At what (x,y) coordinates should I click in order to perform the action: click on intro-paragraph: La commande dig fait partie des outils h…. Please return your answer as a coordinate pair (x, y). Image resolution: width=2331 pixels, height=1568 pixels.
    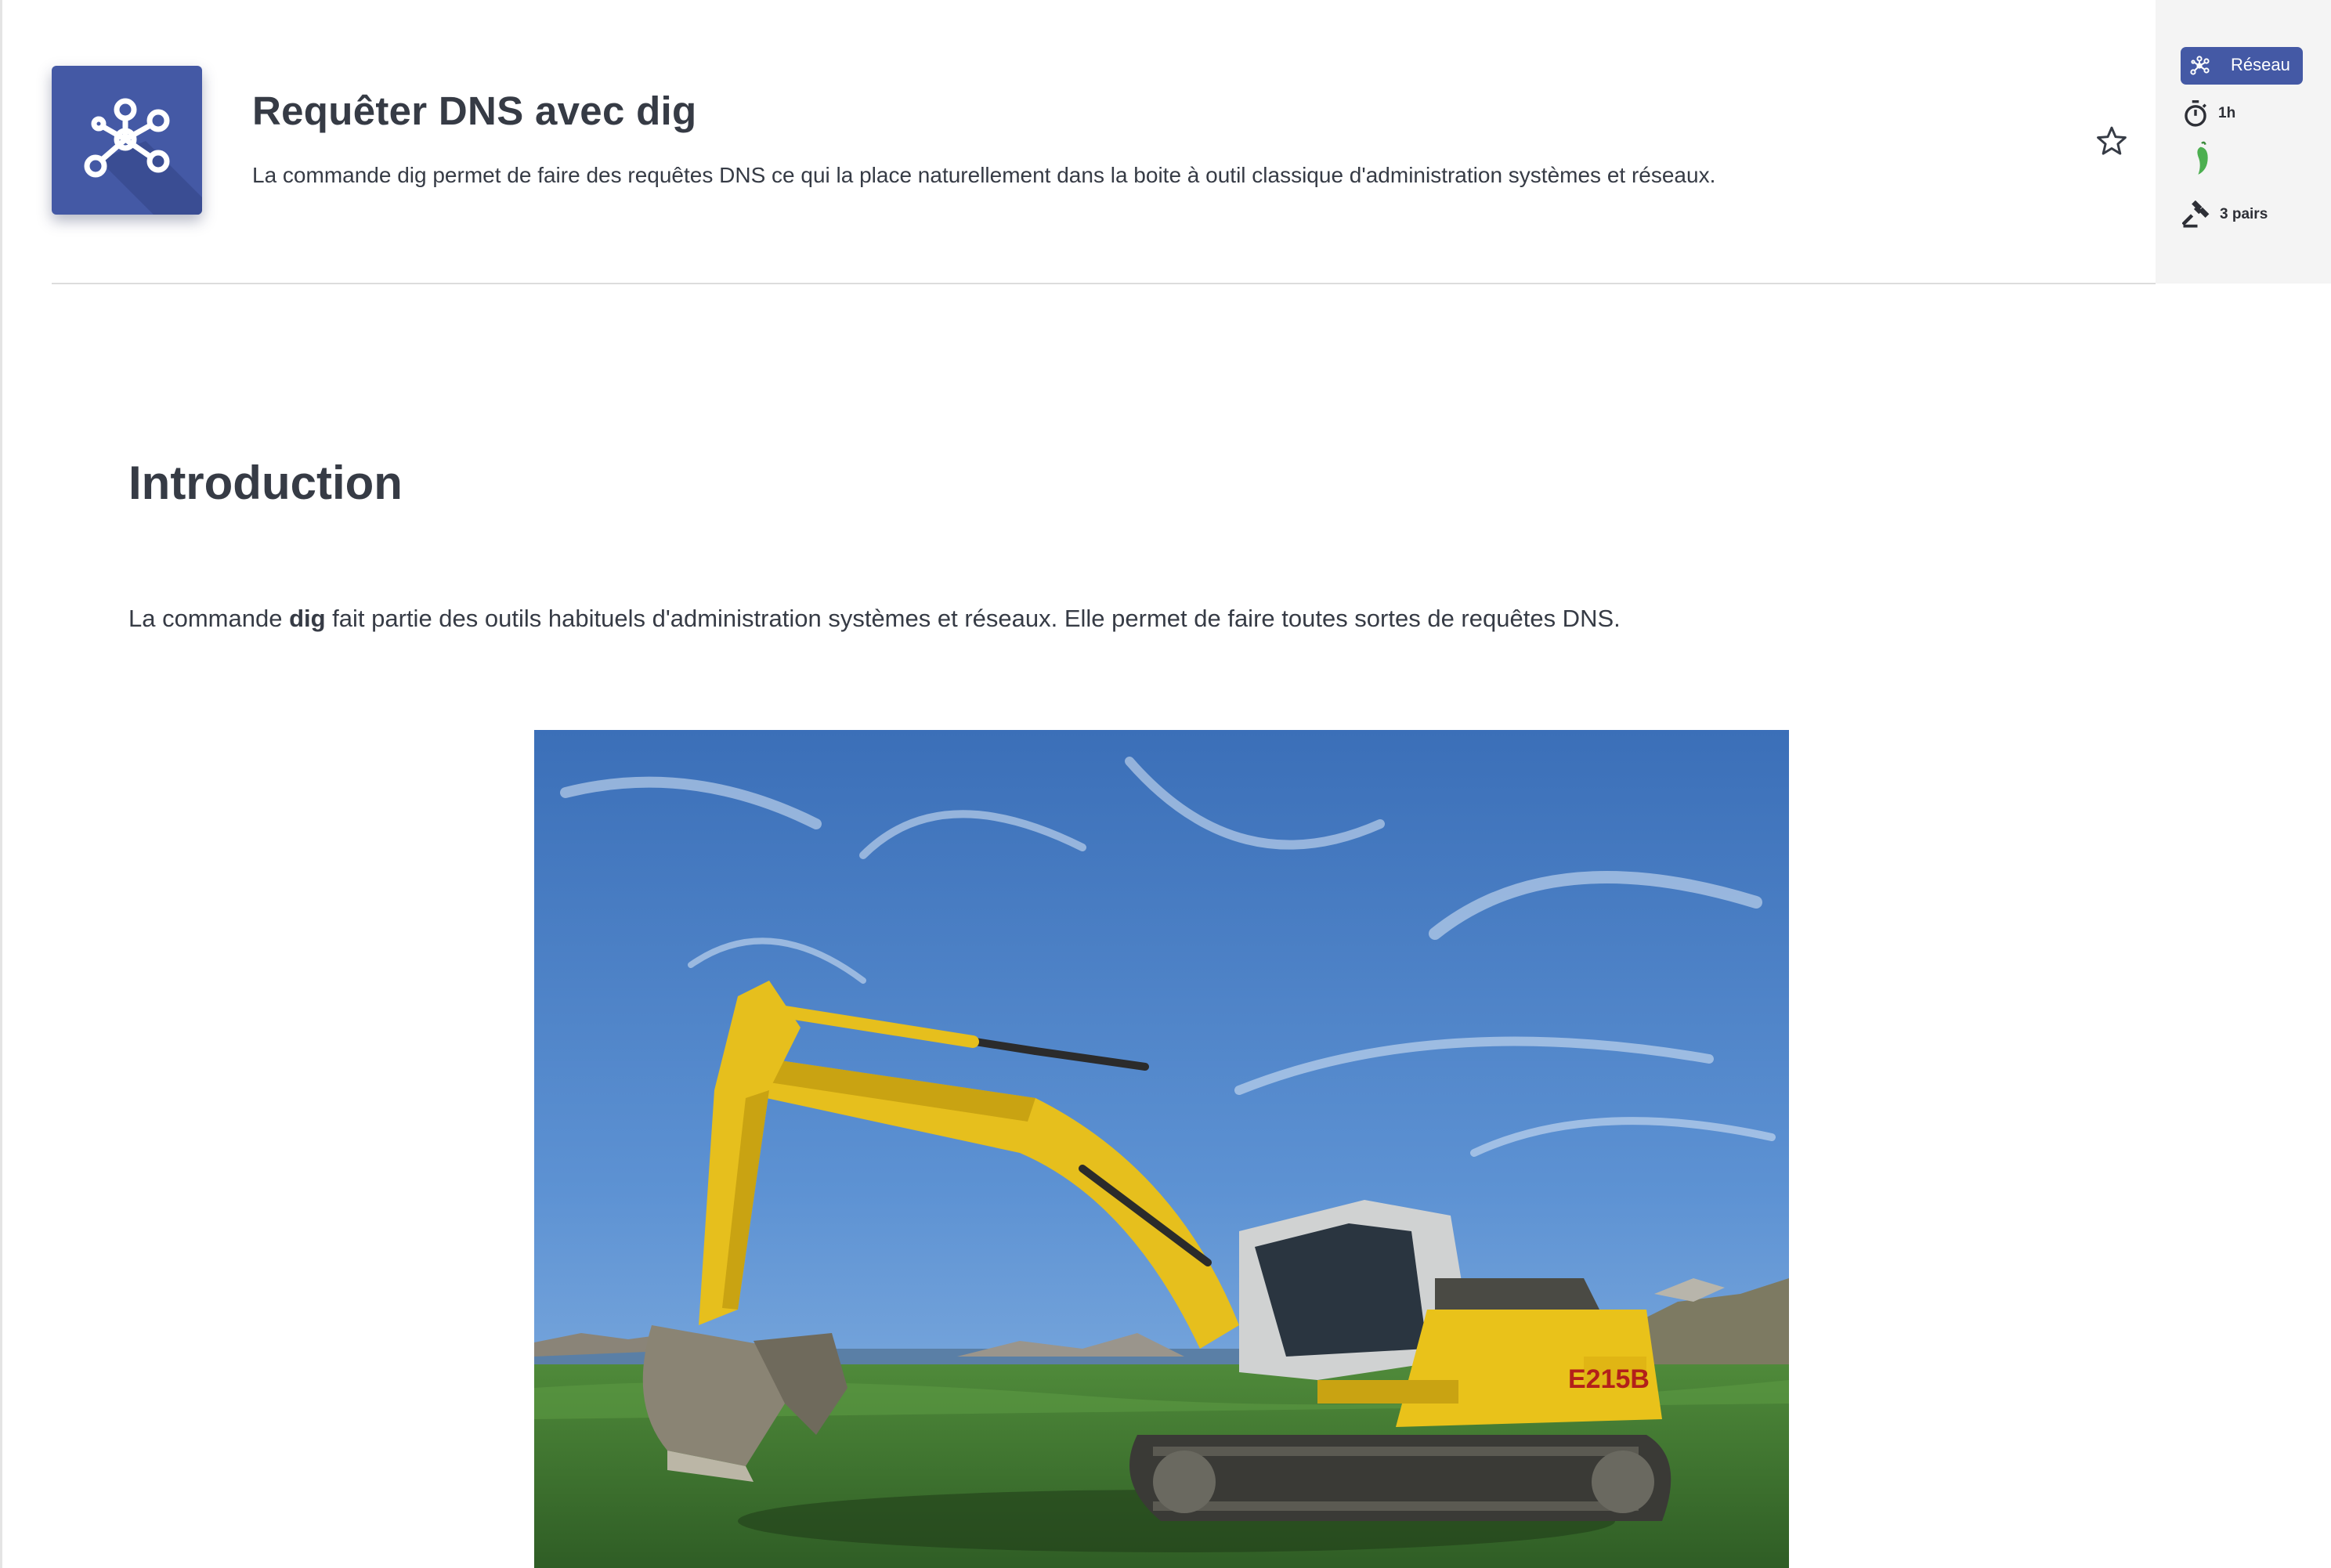
    Looking at the image, I should click on (875, 619).